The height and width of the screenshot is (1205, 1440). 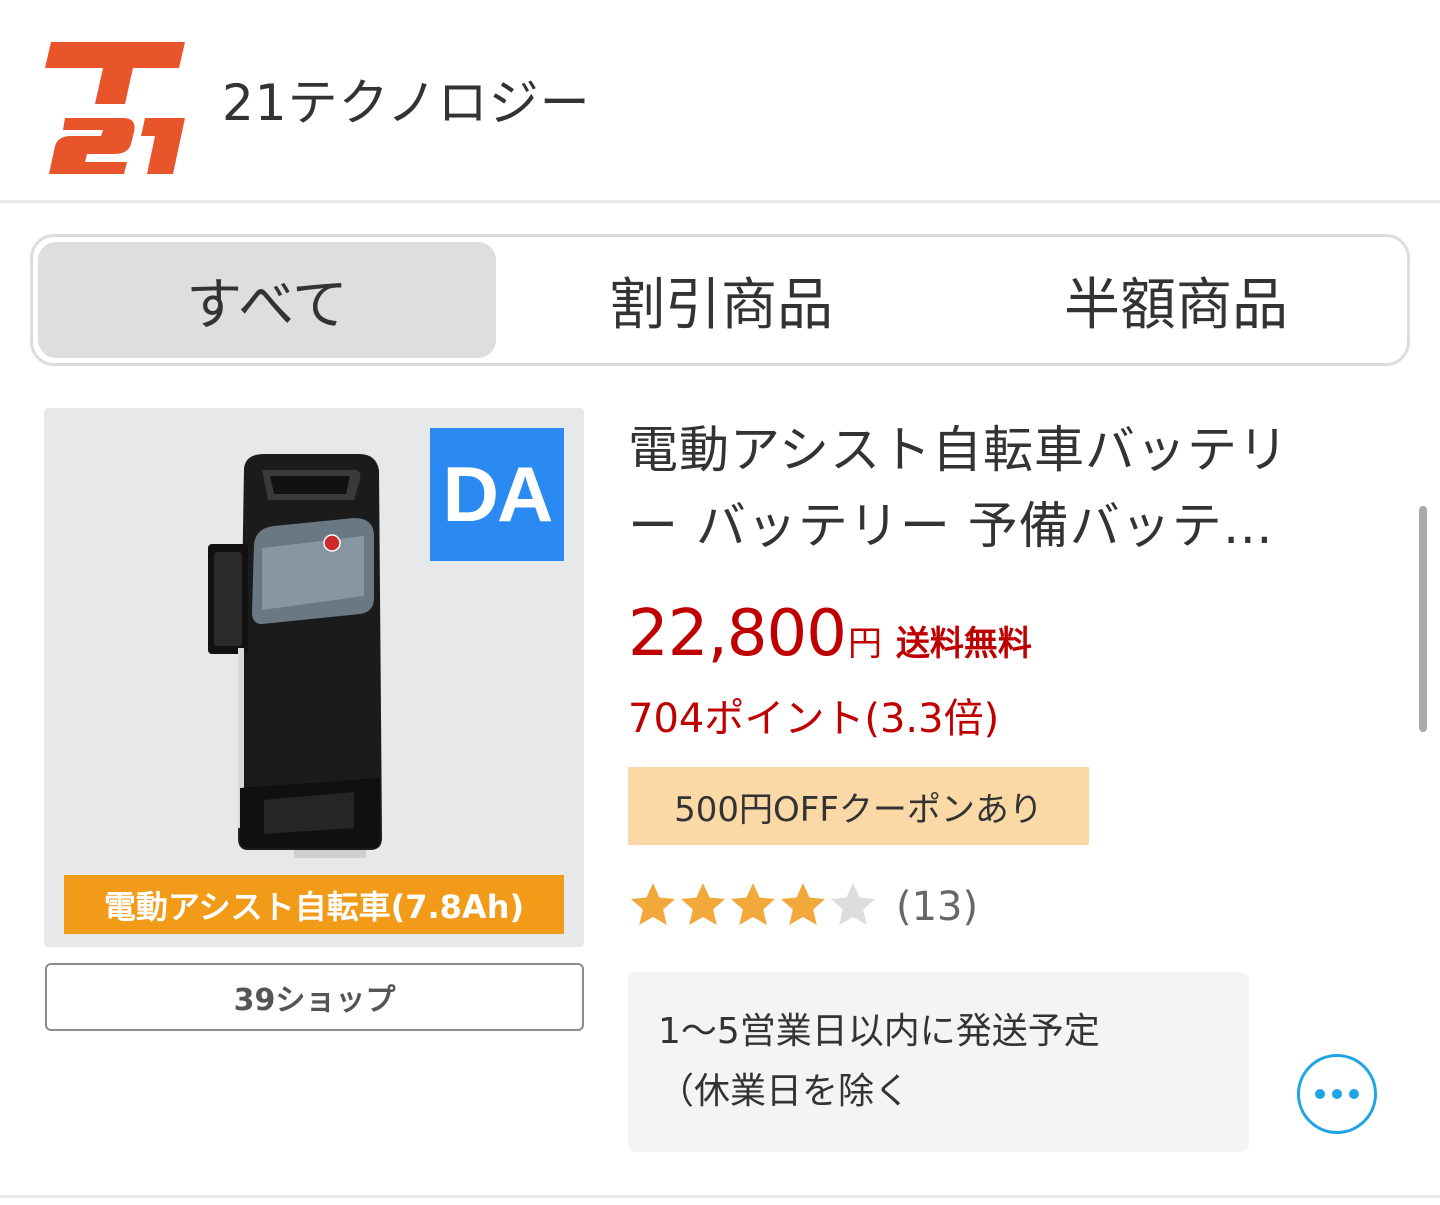 I want to click on star-rating, so click(x=753, y=907).